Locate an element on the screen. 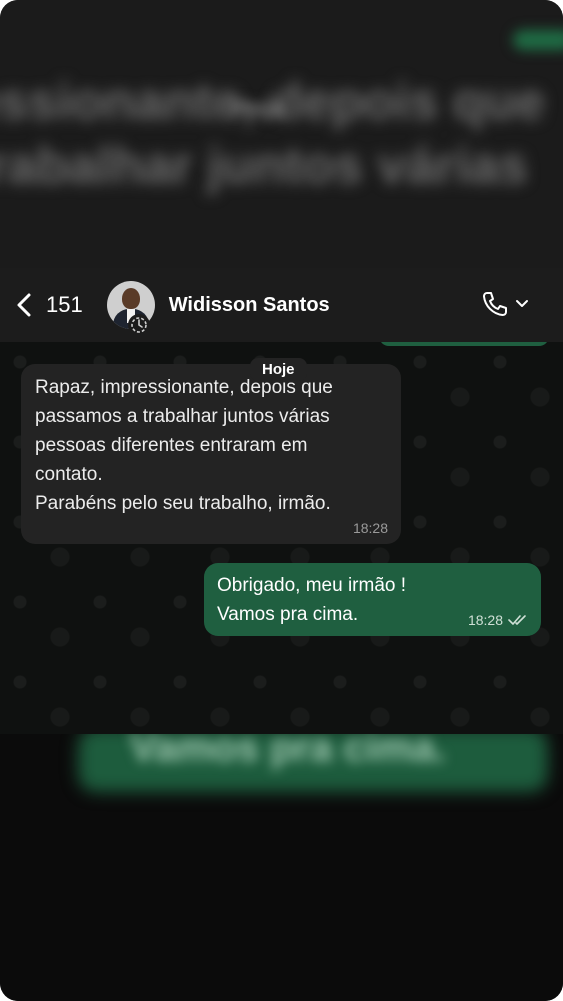 The image size is (563, 1001). avatar-head is located at coordinates (130, 298).